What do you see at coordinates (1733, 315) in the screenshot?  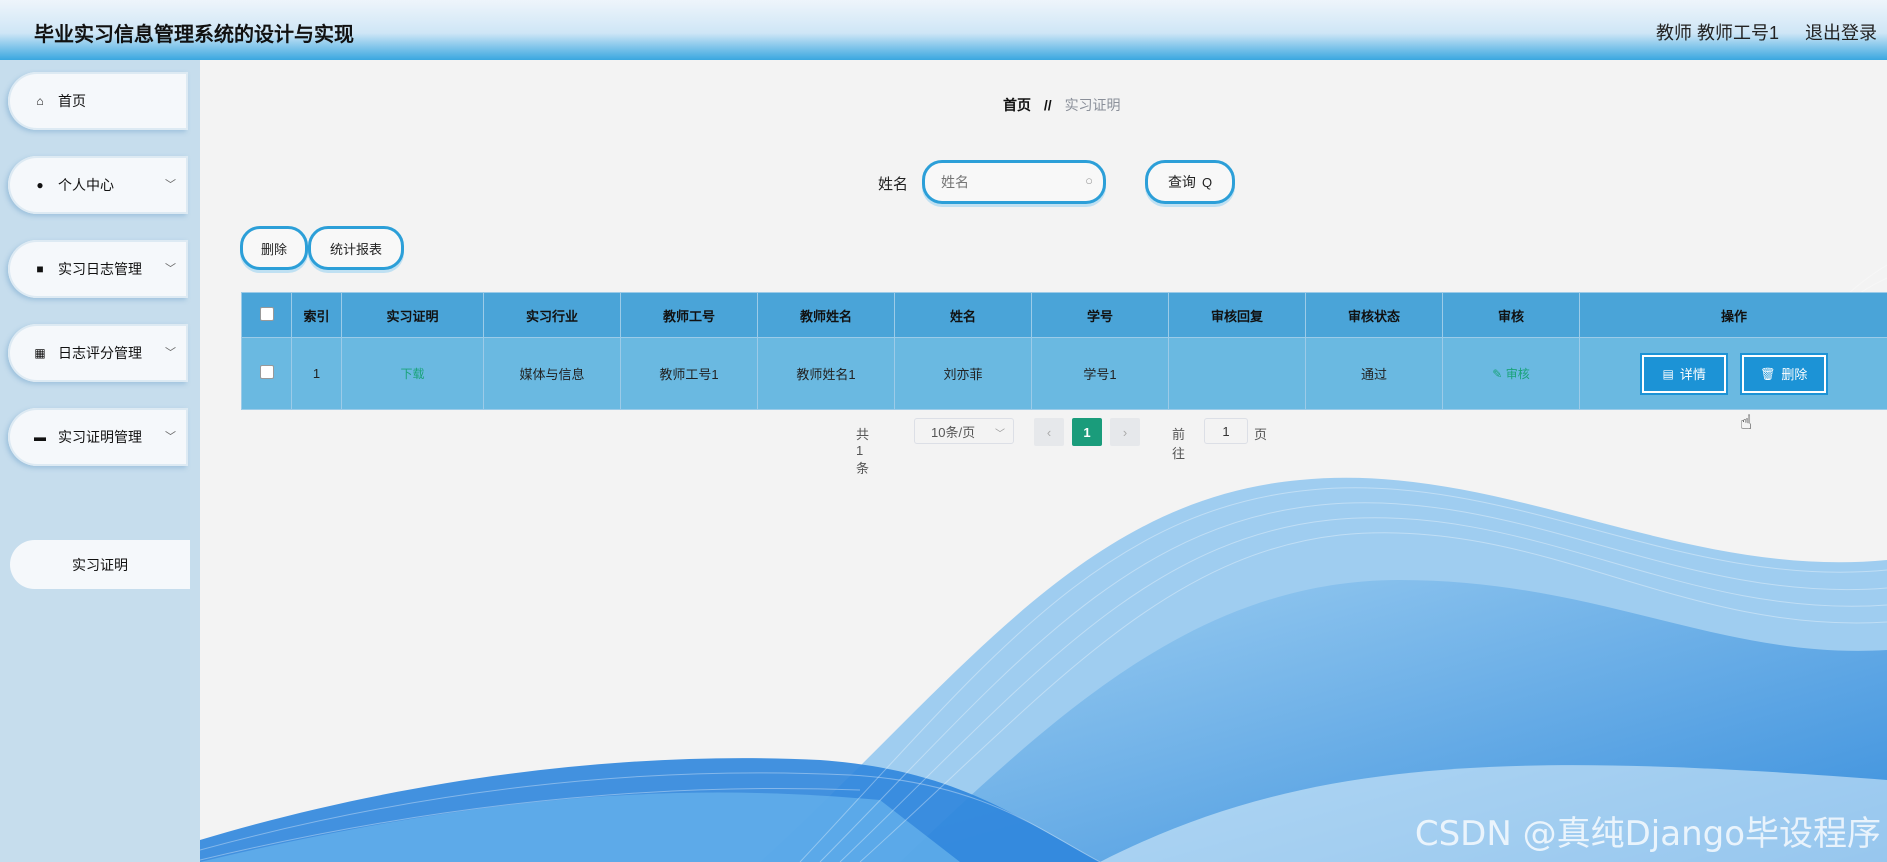 I see `column-header: 操作` at bounding box center [1733, 315].